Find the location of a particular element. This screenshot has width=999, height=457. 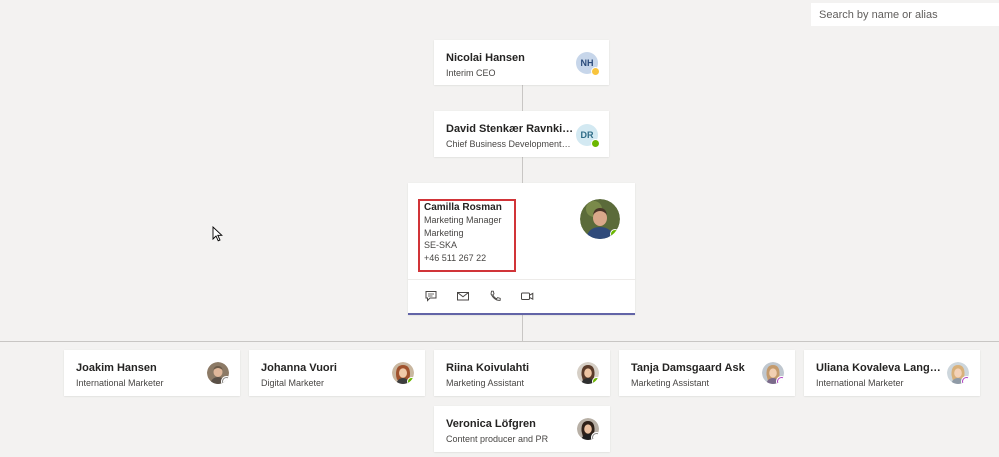

org-card-report: Joakim Hansen International Marketer is located at coordinates (152, 373).